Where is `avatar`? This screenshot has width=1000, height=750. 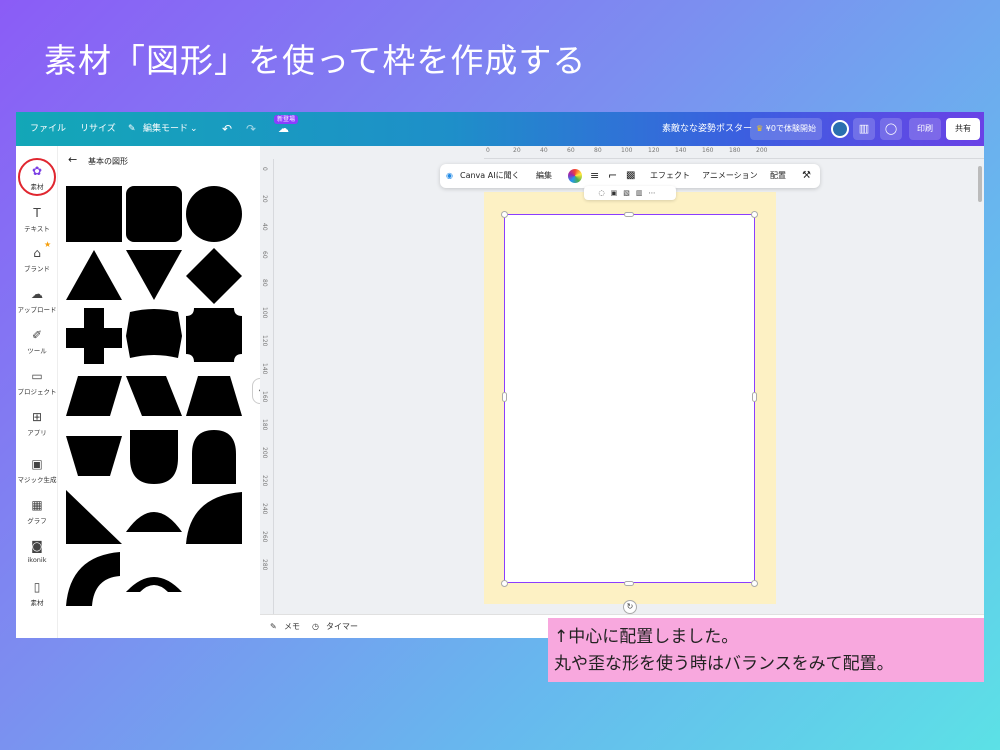 avatar is located at coordinates (840, 129).